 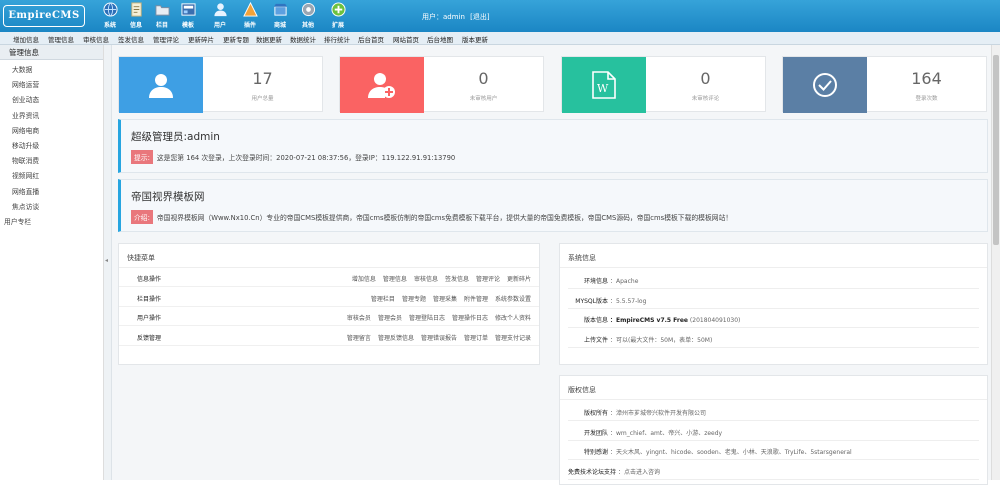 What do you see at coordinates (426, 279) in the screenshot?
I see `quick-menu-link: 审核信息` at bounding box center [426, 279].